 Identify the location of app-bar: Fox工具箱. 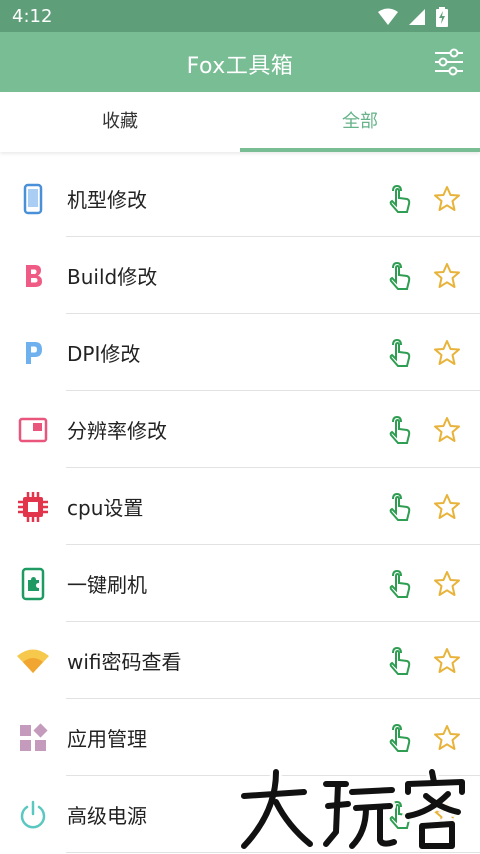
(240, 62).